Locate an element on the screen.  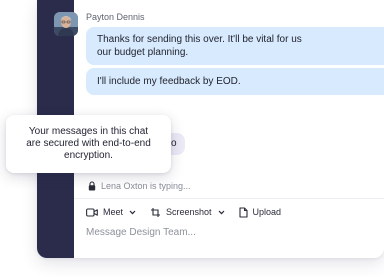
message-bubble: I'll include my feedback by EOD. is located at coordinates (235, 81).